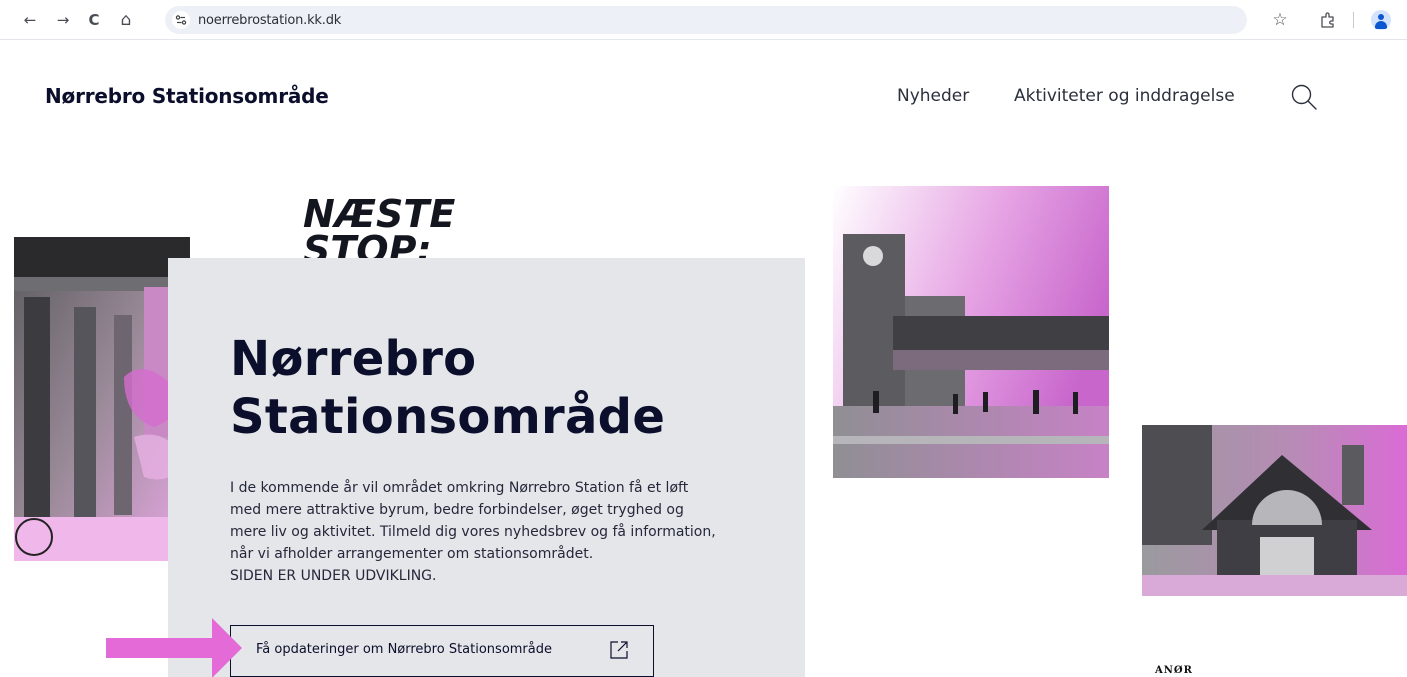  What do you see at coordinates (30, 20) in the screenshot?
I see `back-icon: ←` at bounding box center [30, 20].